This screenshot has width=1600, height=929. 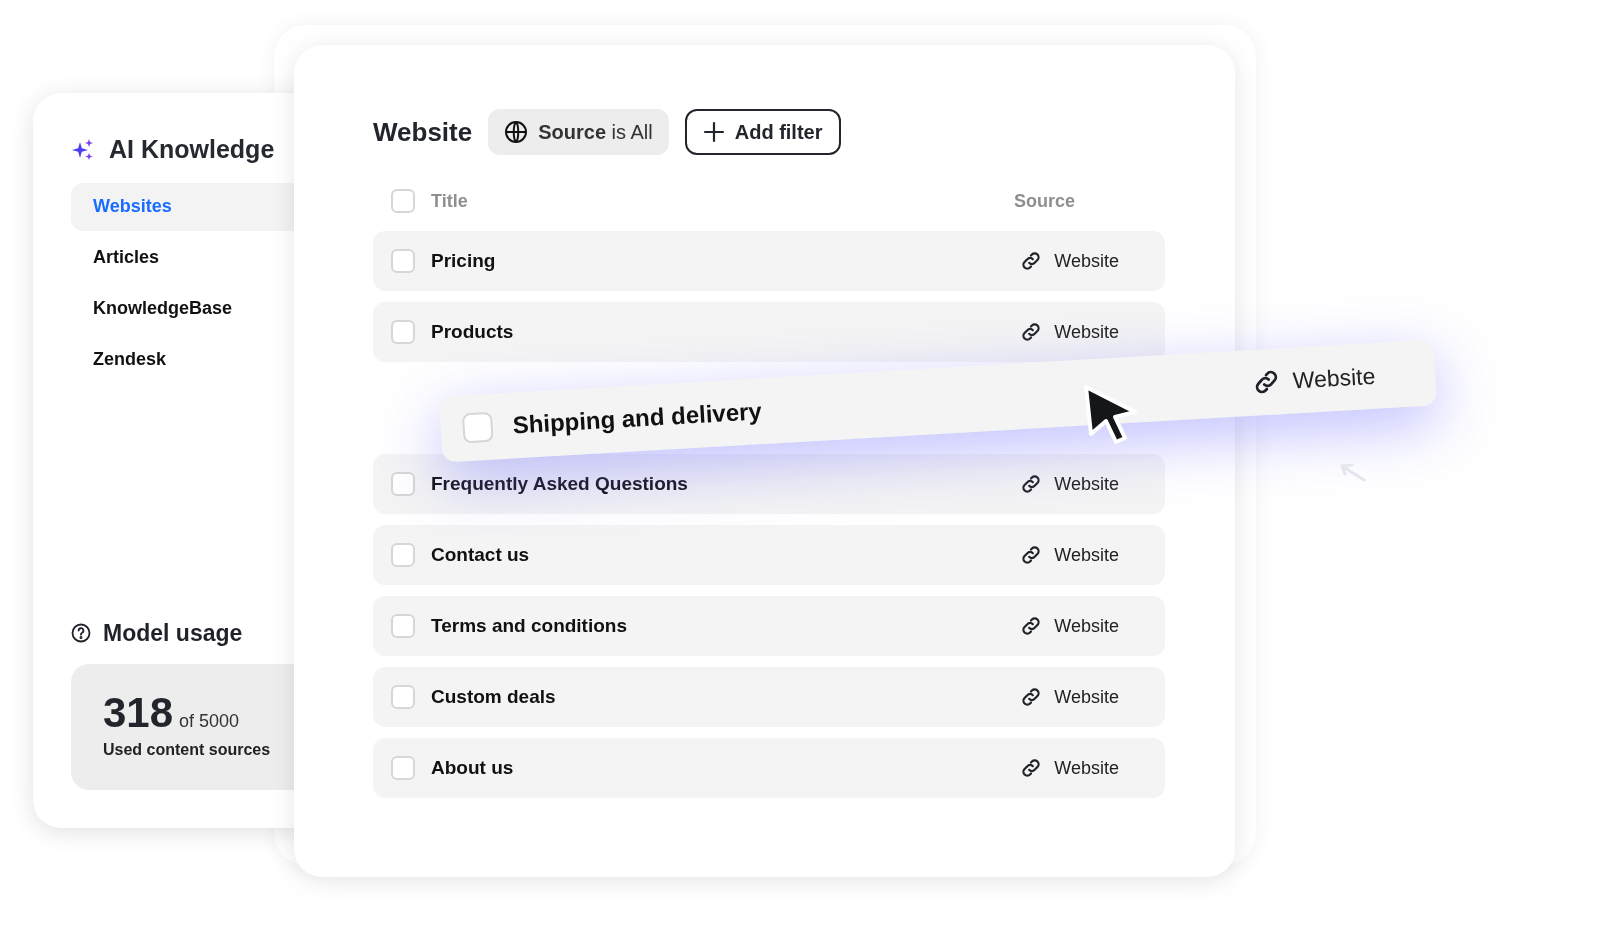 What do you see at coordinates (769, 768) in the screenshot?
I see `table-row: About us Website` at bounding box center [769, 768].